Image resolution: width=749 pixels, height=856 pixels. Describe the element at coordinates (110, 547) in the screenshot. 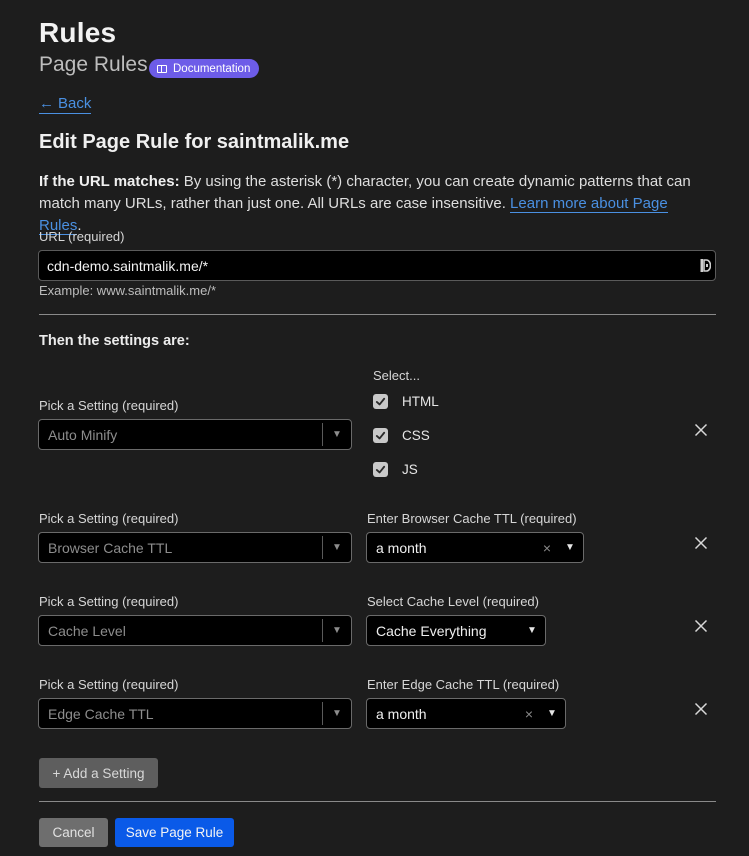

I see `setting-select-value: Browser Cache TTL` at that location.